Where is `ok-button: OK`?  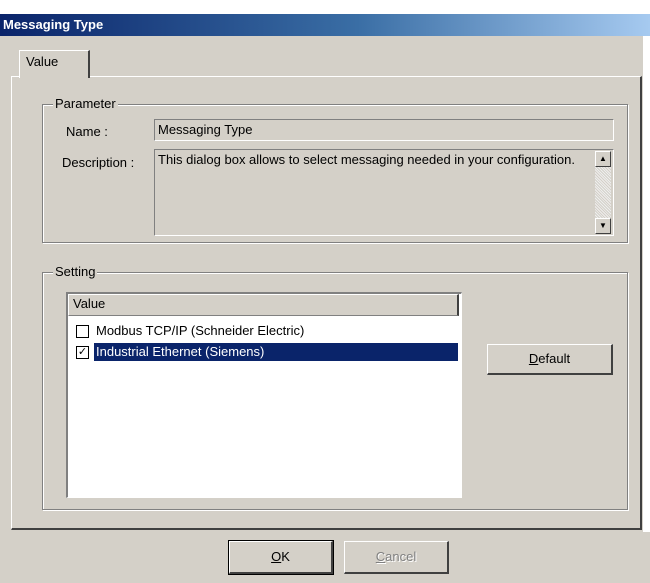
ok-button: OK is located at coordinates (281, 557).